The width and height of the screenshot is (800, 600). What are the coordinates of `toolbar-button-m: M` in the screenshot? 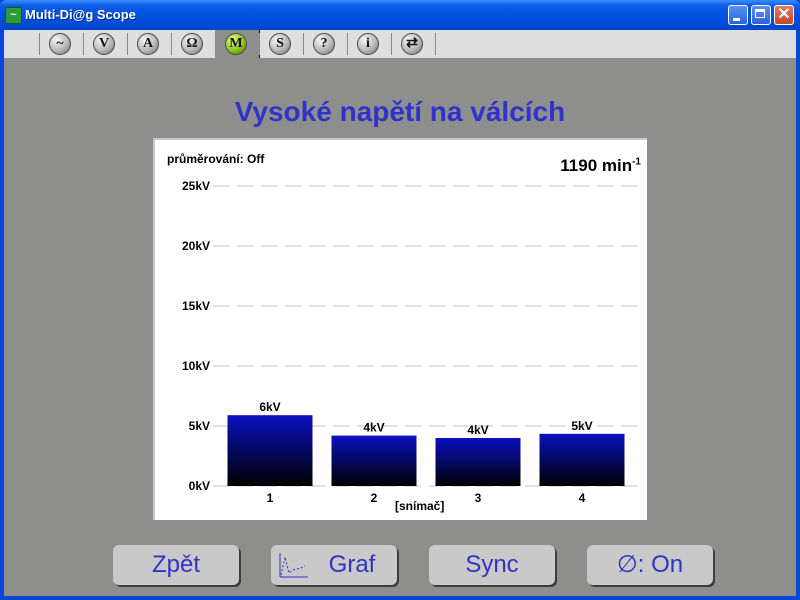 It's located at (237, 44).